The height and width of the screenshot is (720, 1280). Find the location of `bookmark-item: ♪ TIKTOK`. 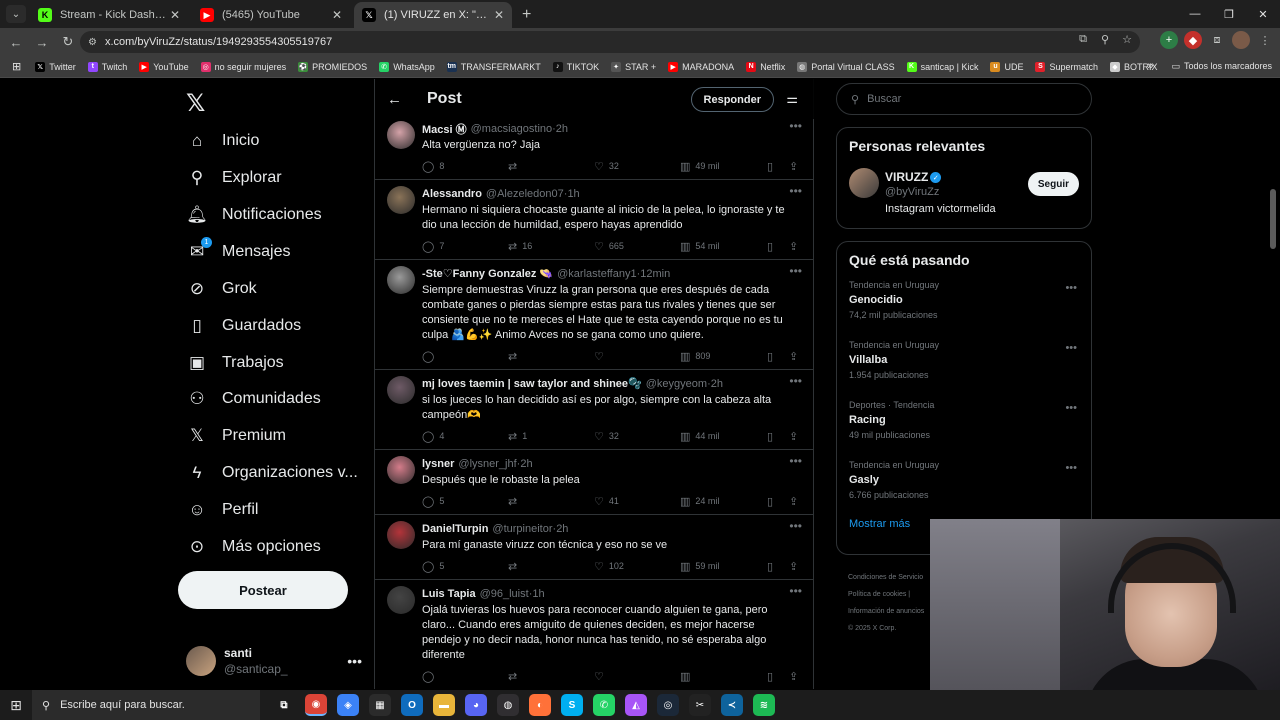

bookmark-item: ♪ TIKTOK is located at coordinates (575, 66).